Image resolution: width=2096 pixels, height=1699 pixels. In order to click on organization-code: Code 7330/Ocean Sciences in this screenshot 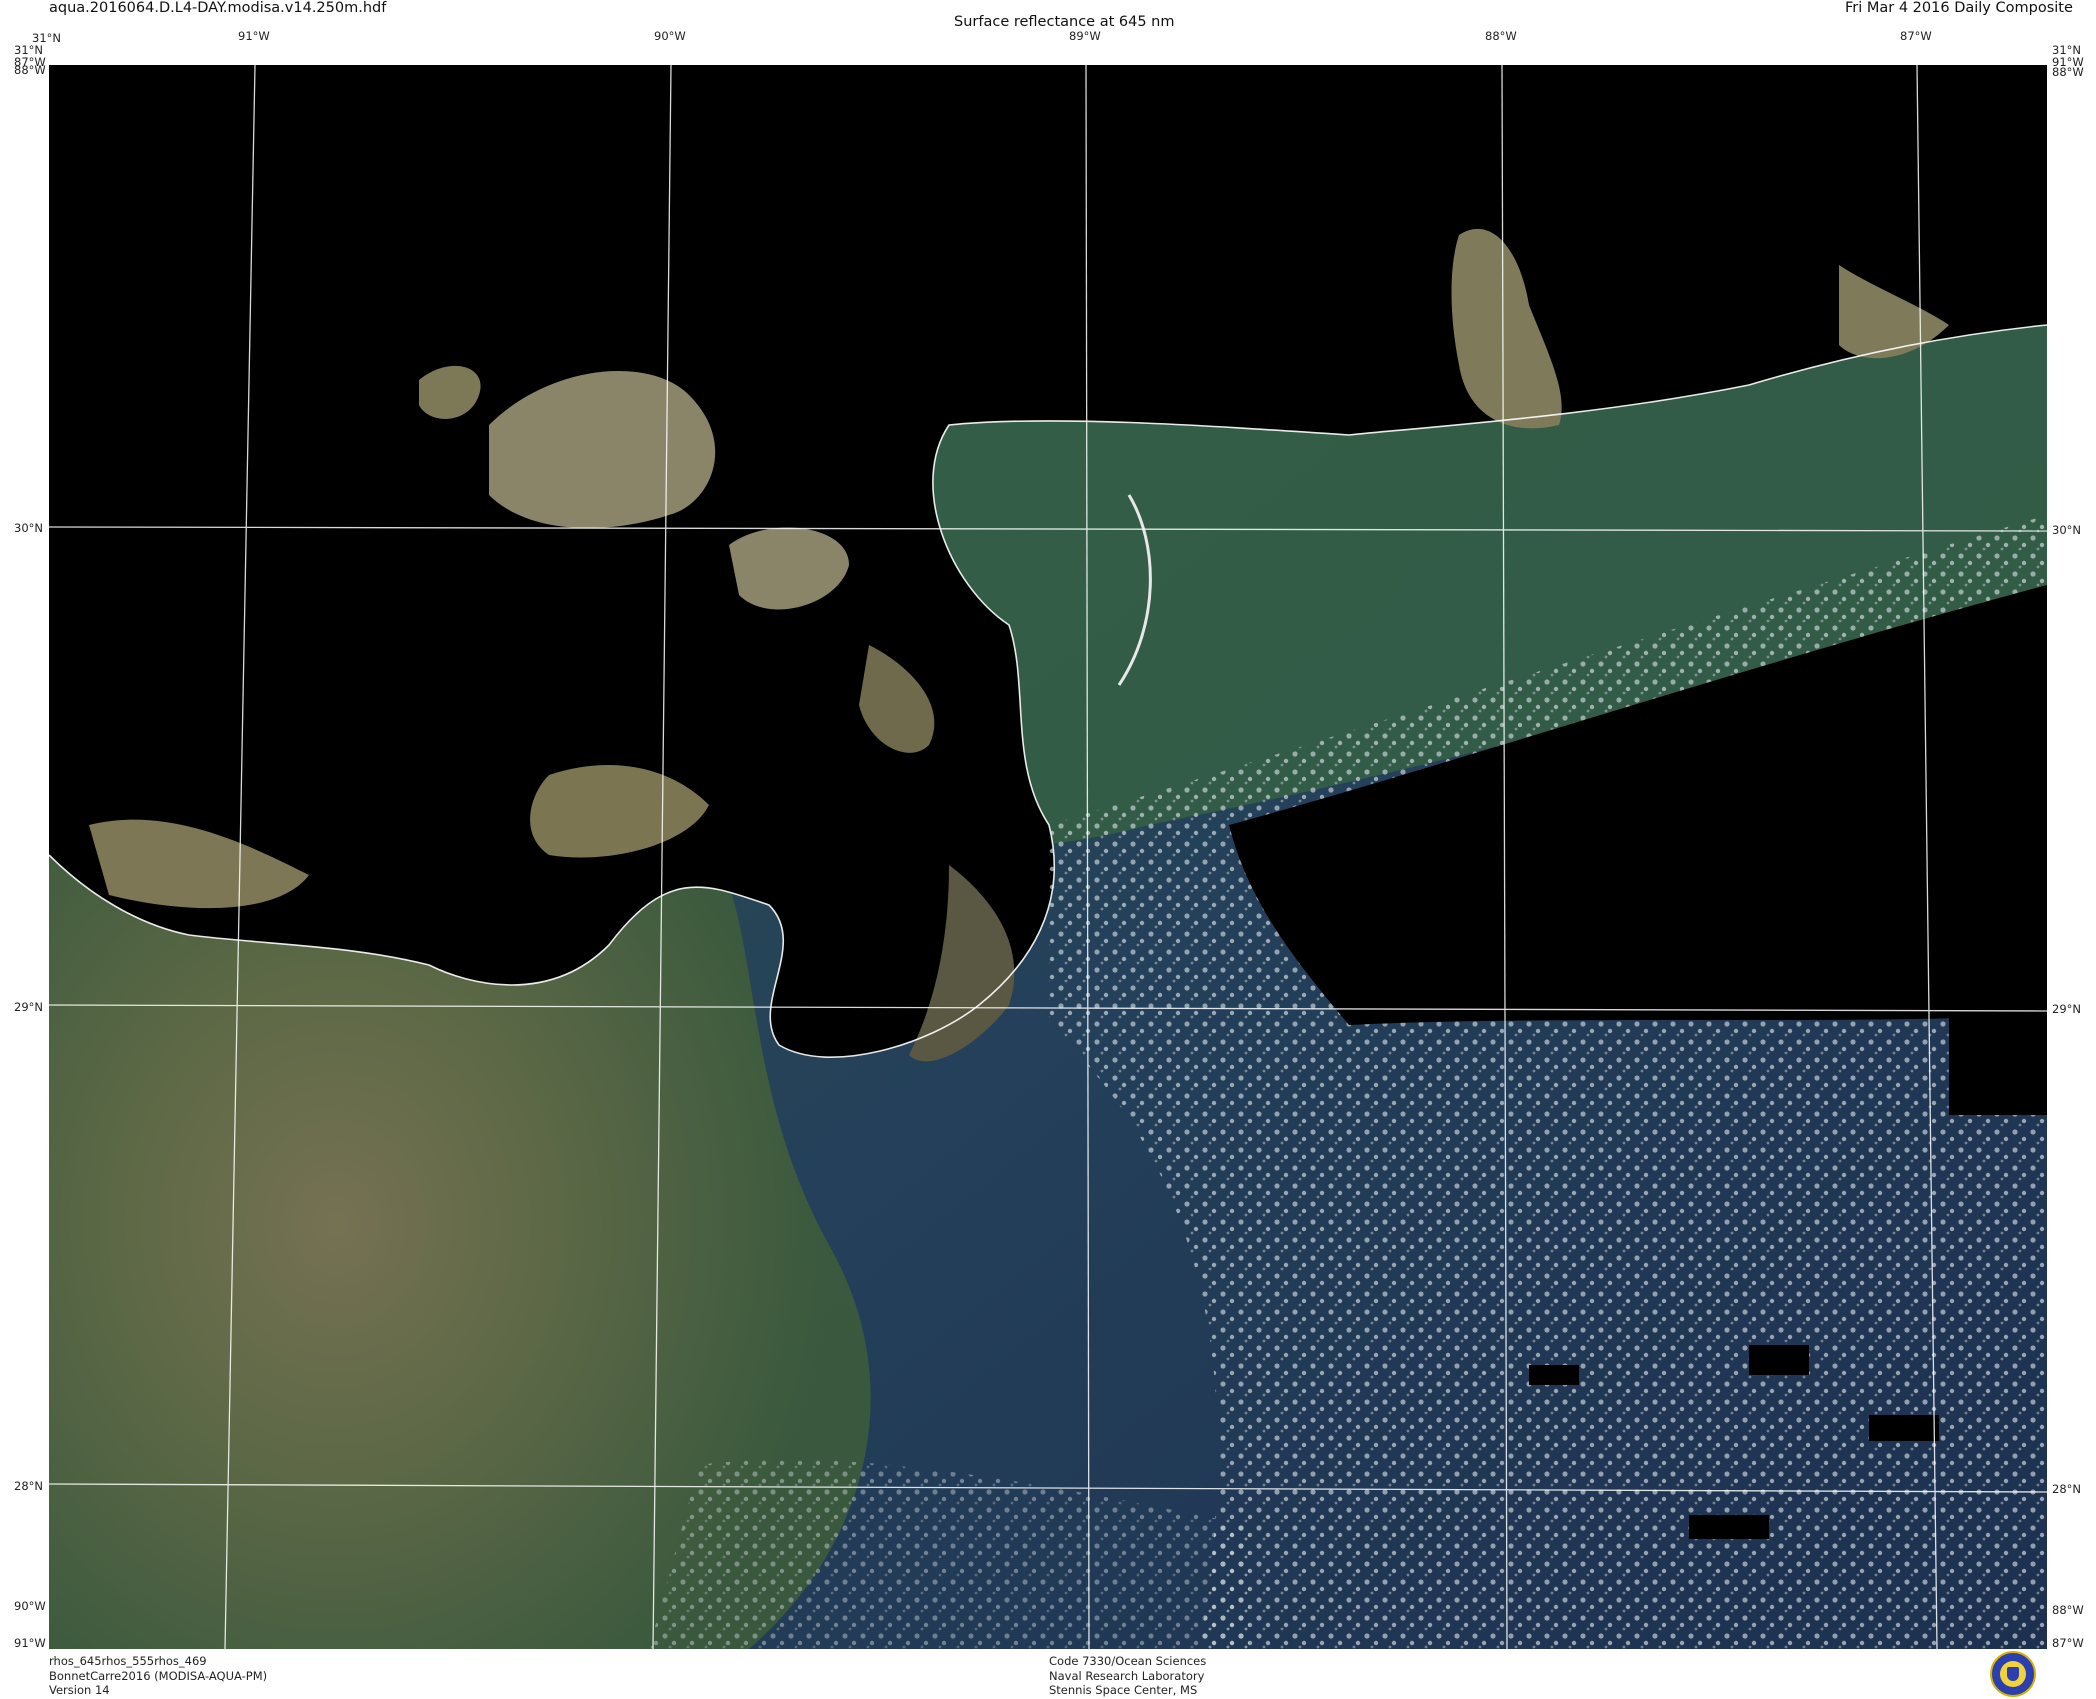, I will do `click(1128, 1661)`.